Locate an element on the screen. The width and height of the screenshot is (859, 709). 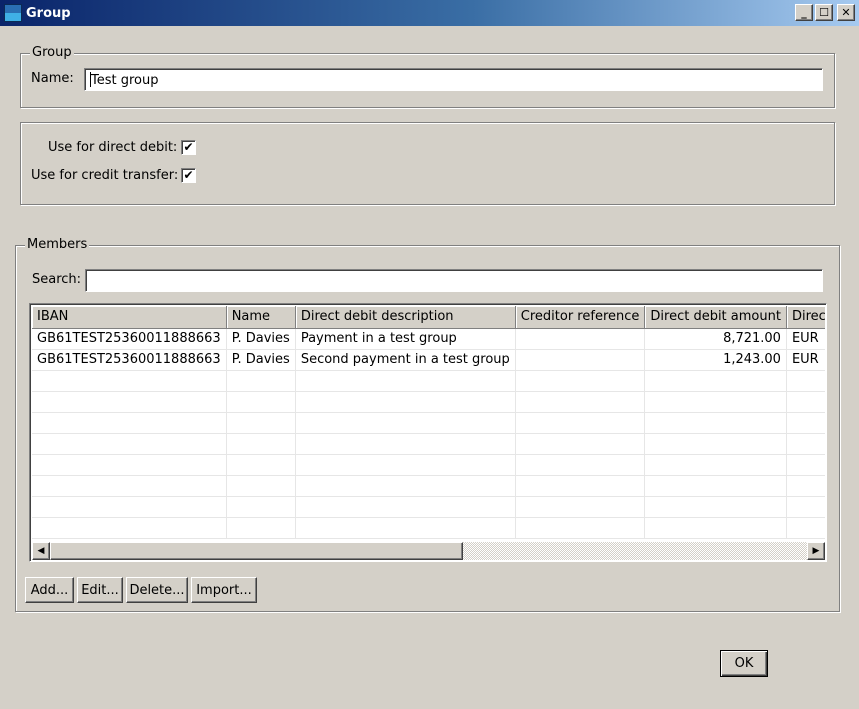
scroll-left-button: ◀ is located at coordinates (41, 551).